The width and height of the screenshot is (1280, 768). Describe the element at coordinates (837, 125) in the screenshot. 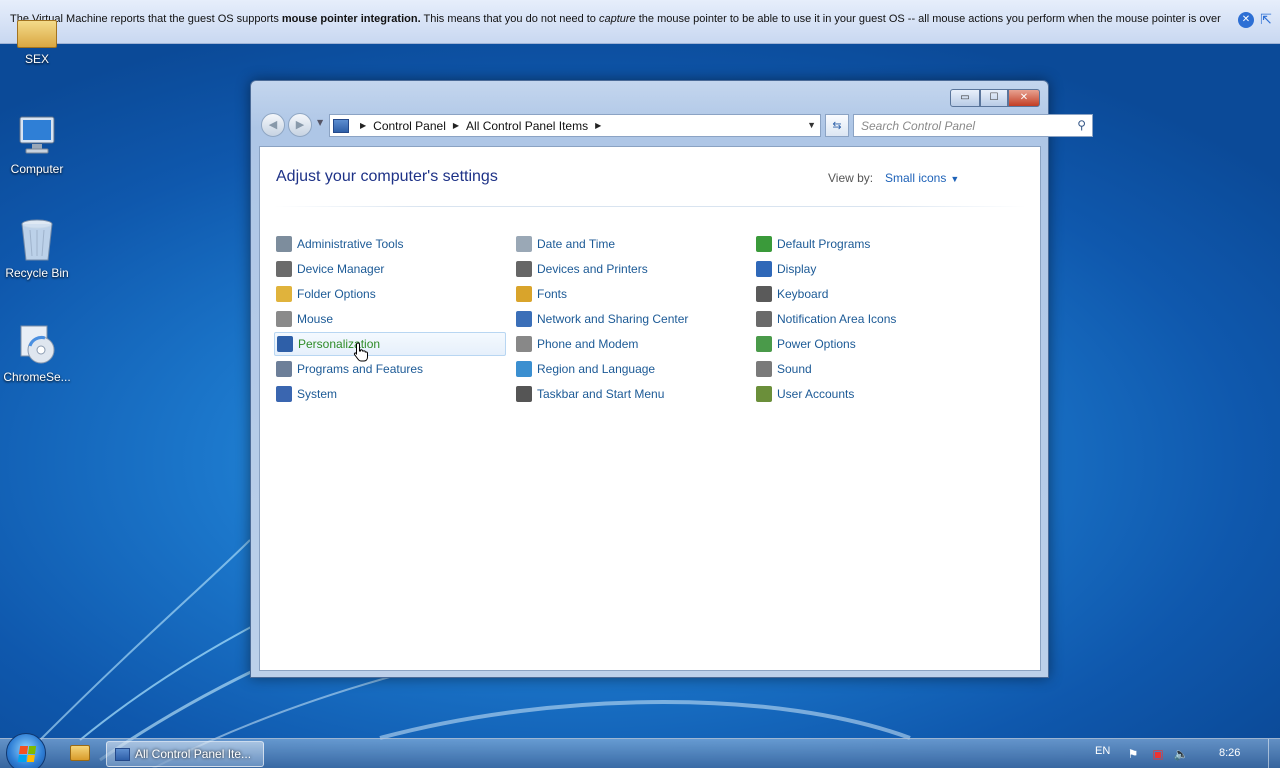

I see `refresh-button: ⇆` at that location.